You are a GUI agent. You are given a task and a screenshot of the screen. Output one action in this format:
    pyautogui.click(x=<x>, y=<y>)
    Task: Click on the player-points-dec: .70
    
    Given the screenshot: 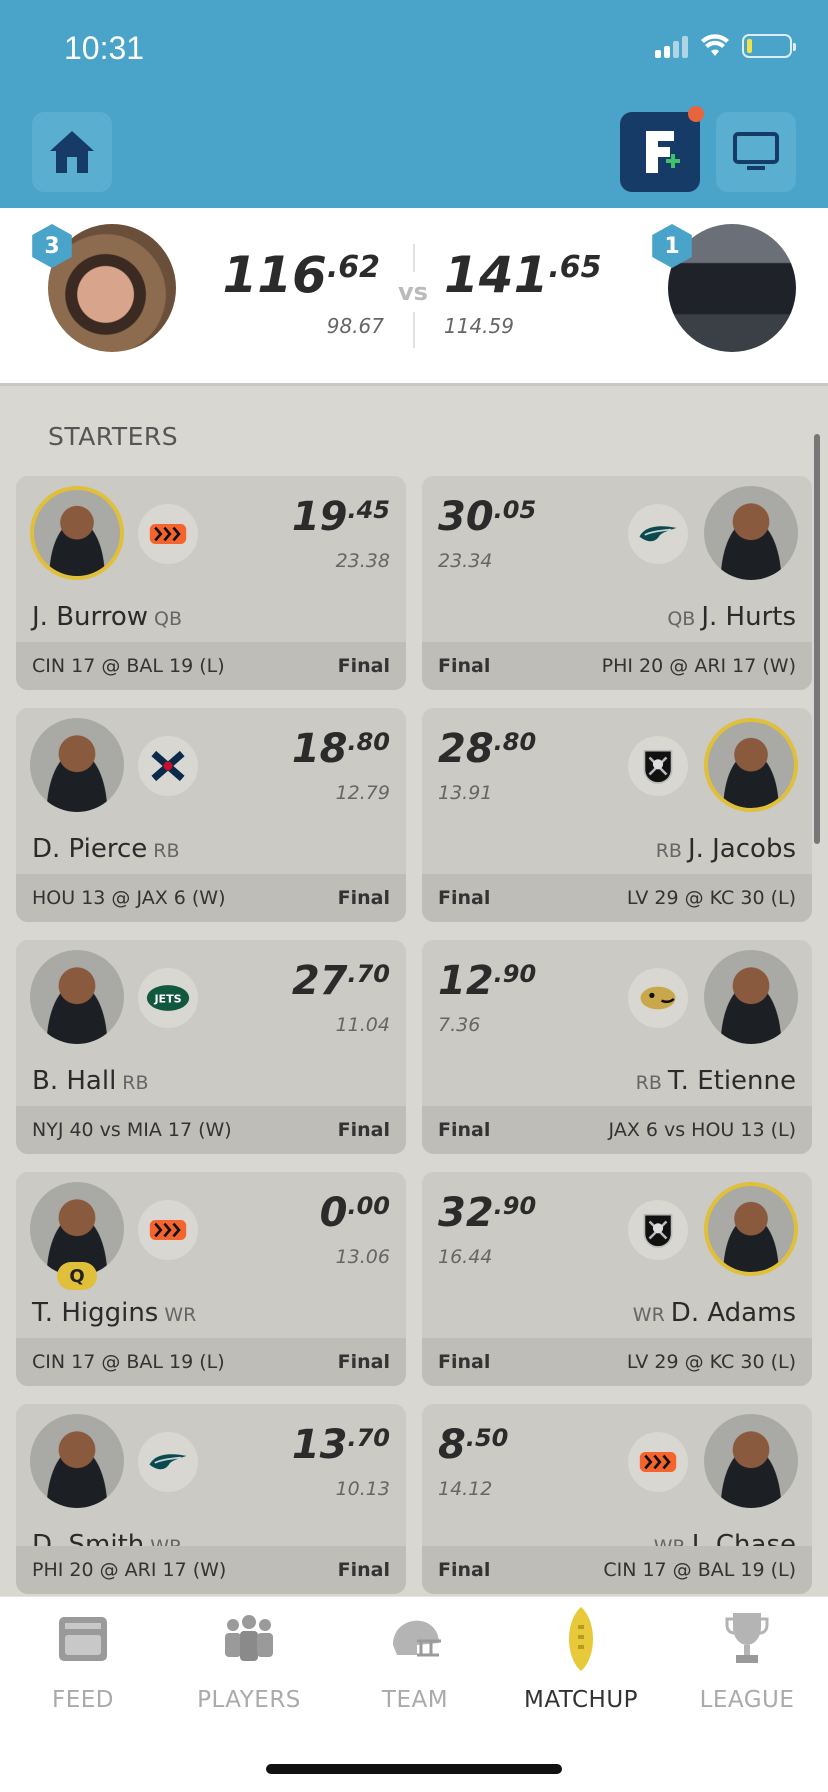 What is the action you would take?
    pyautogui.click(x=368, y=1438)
    